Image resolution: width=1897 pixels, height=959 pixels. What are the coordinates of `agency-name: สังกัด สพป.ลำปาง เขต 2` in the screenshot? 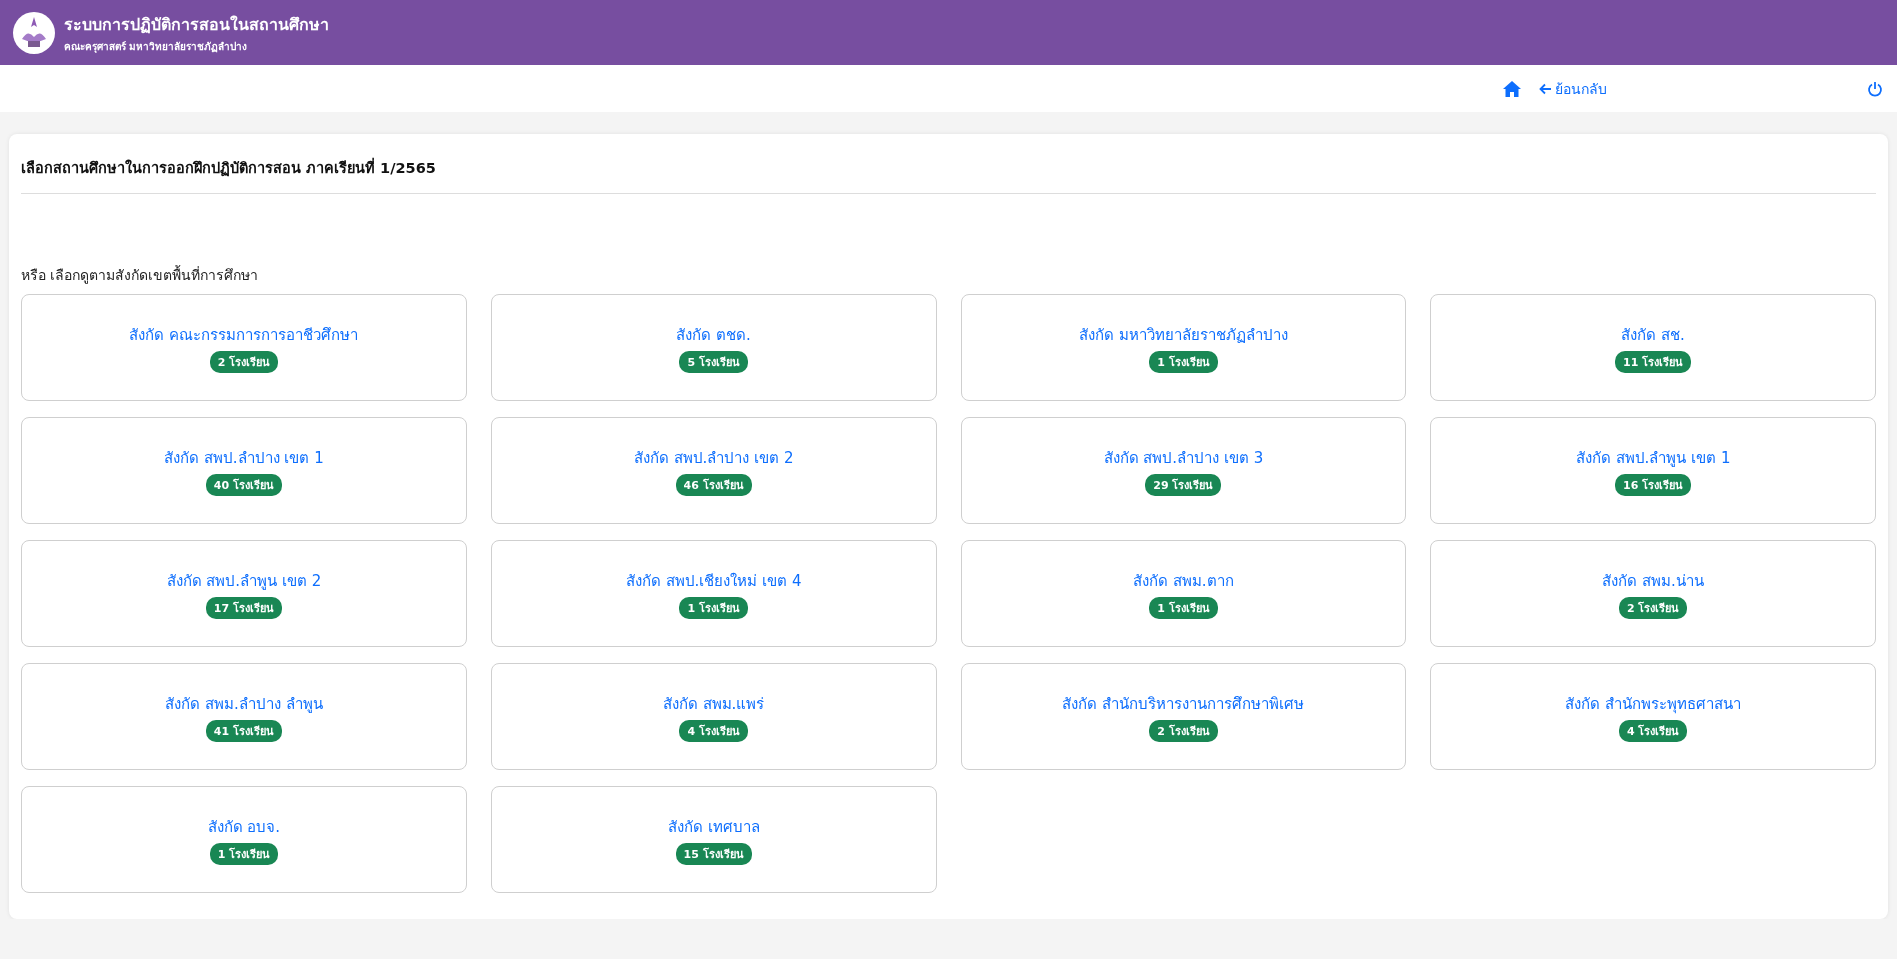 It's located at (713, 458).